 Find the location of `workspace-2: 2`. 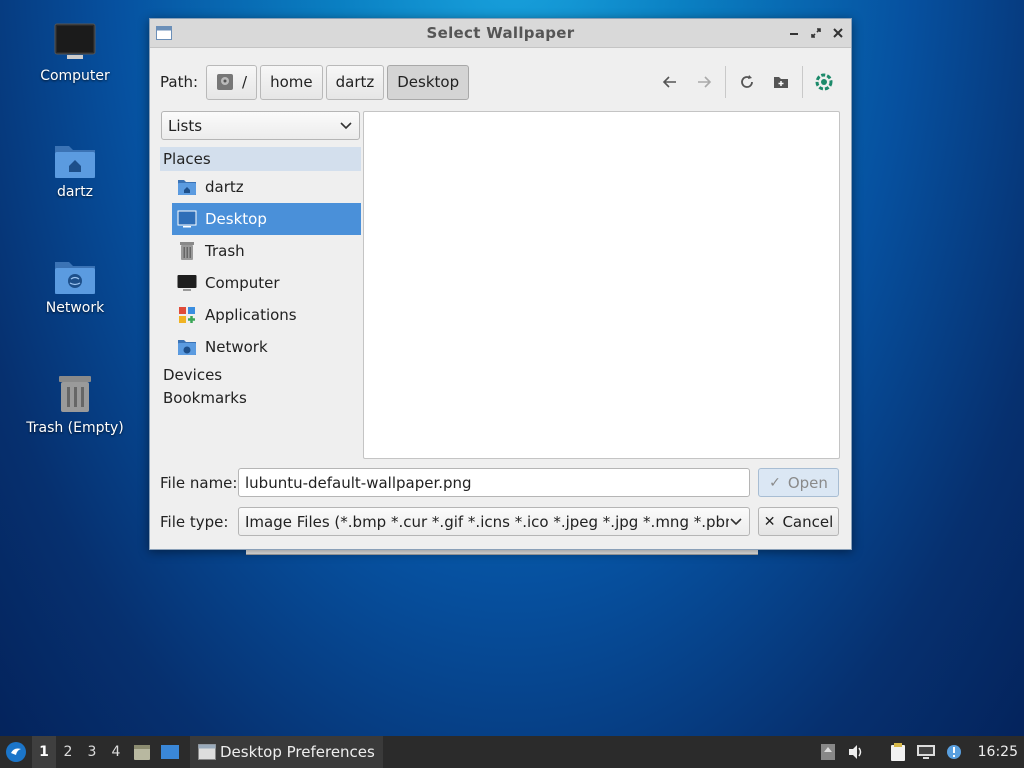

workspace-2: 2 is located at coordinates (68, 752).